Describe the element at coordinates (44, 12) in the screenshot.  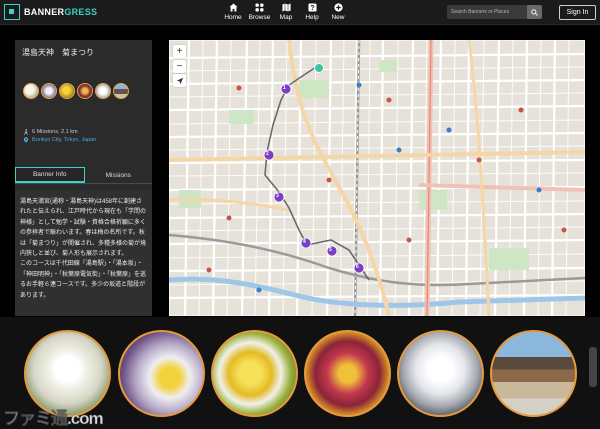
I see `logo-text-primary: BANNER` at that location.